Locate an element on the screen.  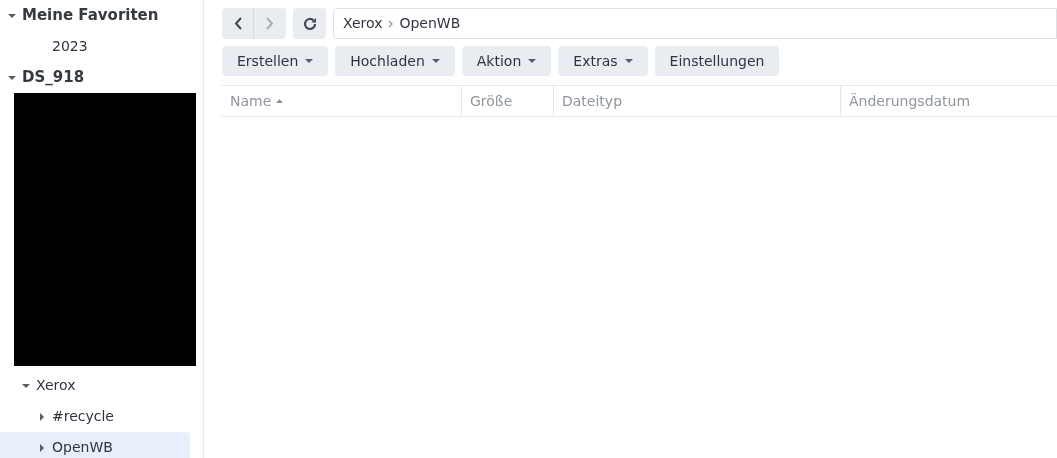
toolbar-button: Hochladen is located at coordinates (395, 61).